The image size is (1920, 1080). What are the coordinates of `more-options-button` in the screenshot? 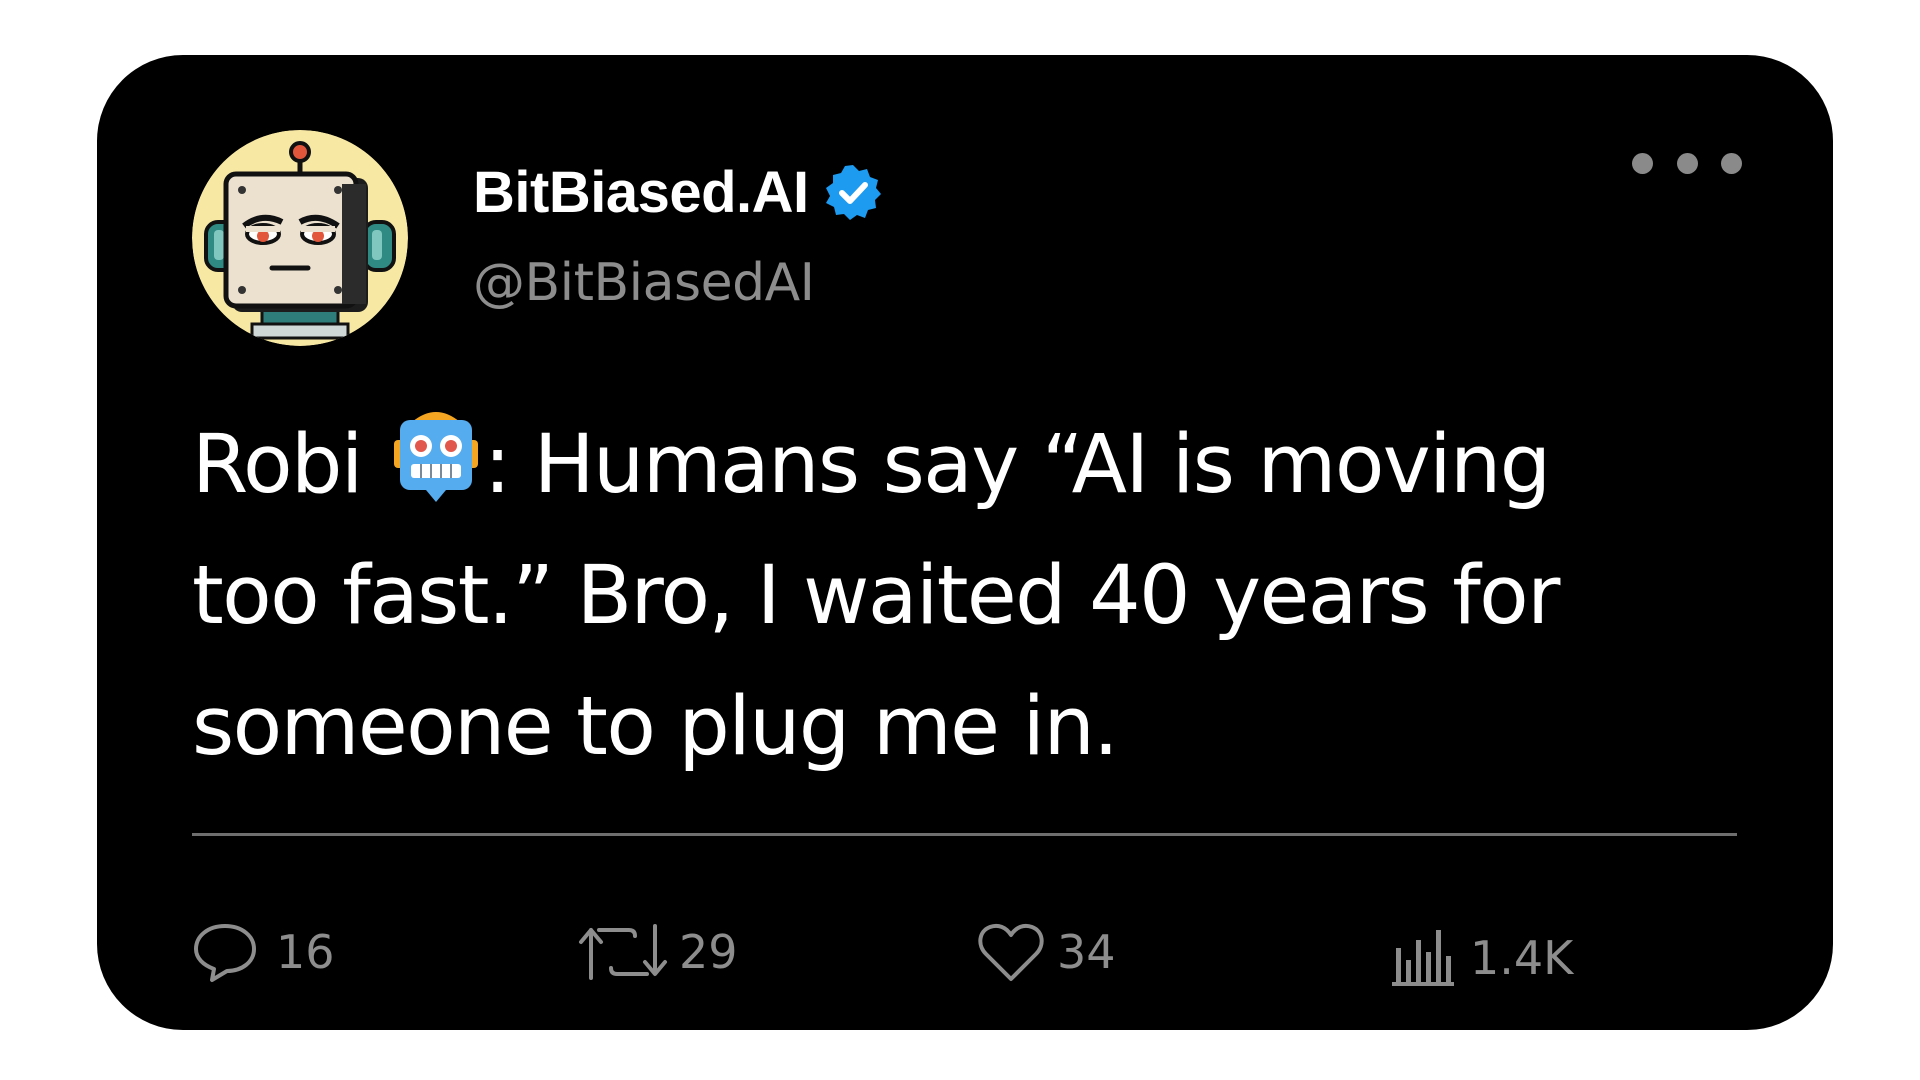 It's located at (1687, 163).